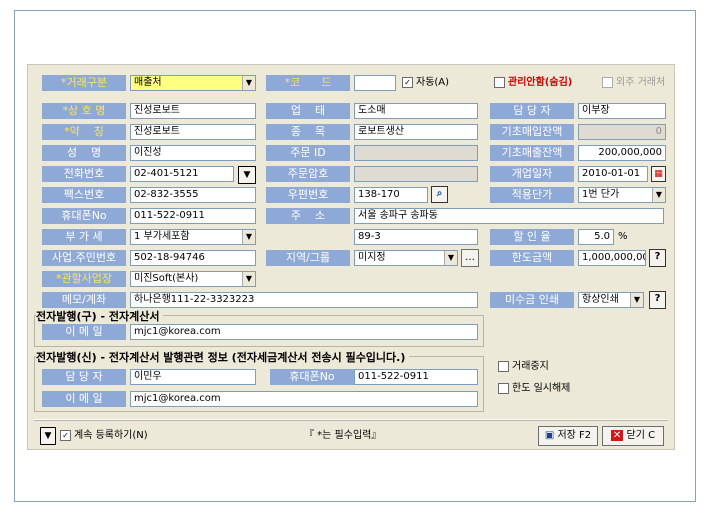 The height and width of the screenshot is (514, 710). Describe the element at coordinates (596, 237) in the screenshot. I see `discount-input: 5.0` at that location.